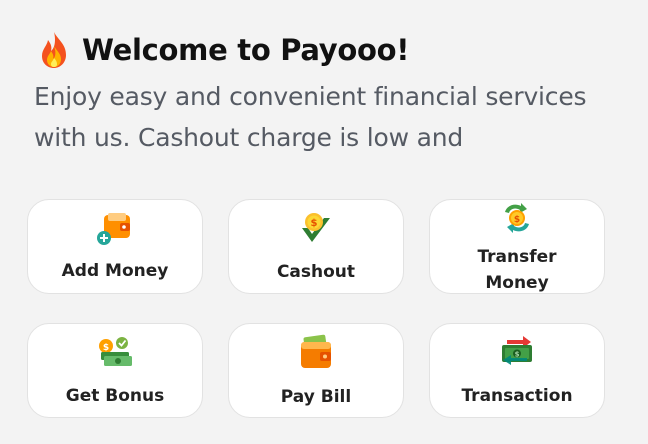  Describe the element at coordinates (246, 50) in the screenshot. I see `page-title: Welcome to Payooo!` at that location.